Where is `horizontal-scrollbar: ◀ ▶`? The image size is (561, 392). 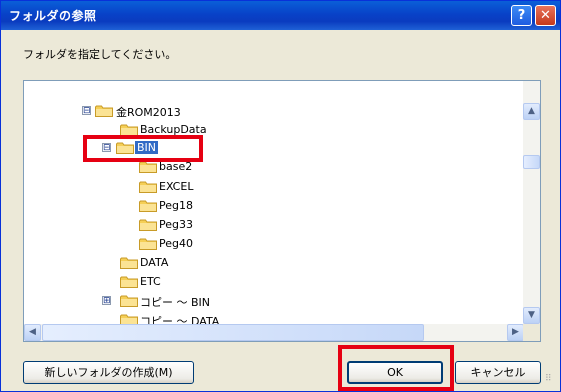
horizontal-scrollbar: ◀ ▶ is located at coordinates (274, 332).